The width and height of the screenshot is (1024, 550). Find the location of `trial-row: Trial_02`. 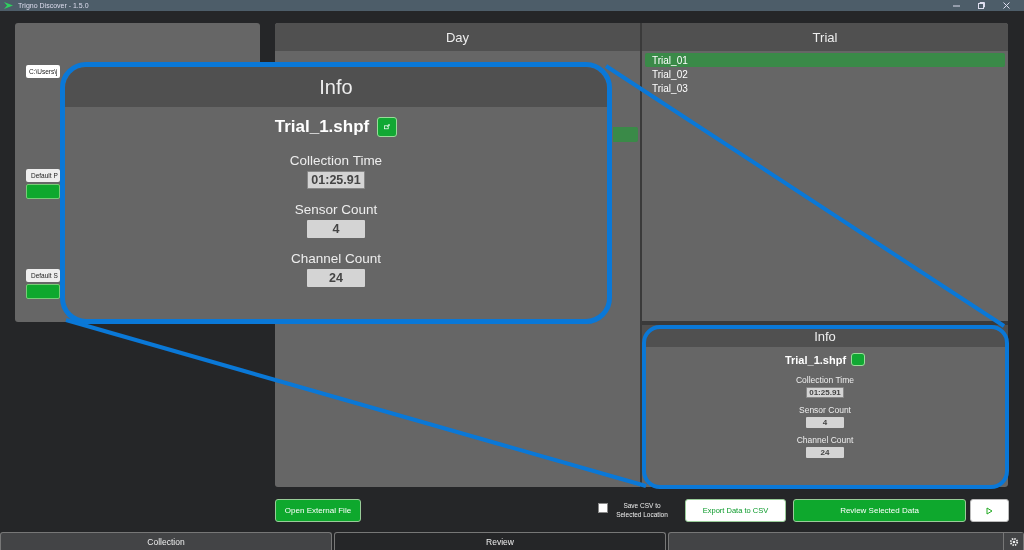

trial-row: Trial_02 is located at coordinates (825, 74).